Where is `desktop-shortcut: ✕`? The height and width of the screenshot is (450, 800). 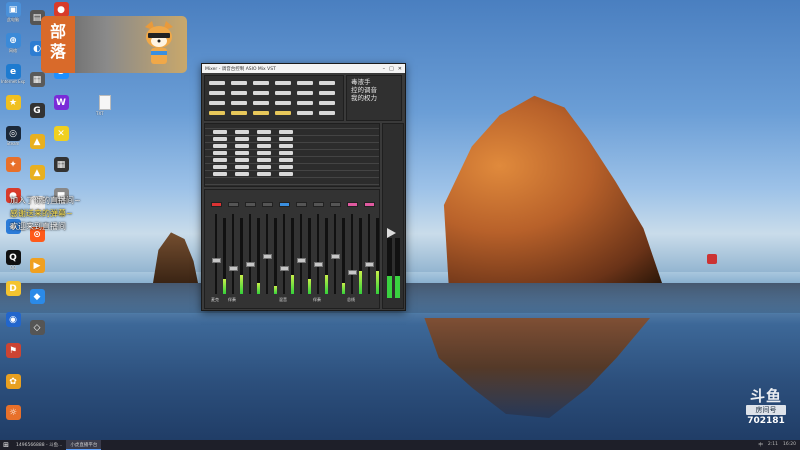
desktop-shortcut: ✕ is located at coordinates (61, 139).